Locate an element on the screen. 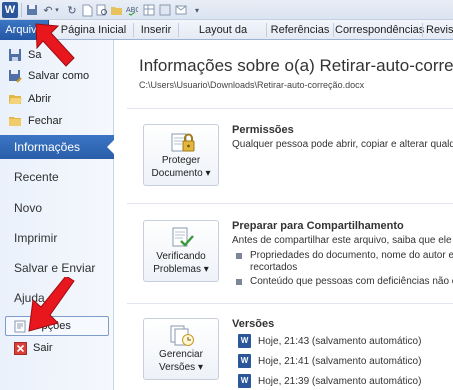  version-label: Hoje, 21:41 (salvamento automático) is located at coordinates (340, 361).